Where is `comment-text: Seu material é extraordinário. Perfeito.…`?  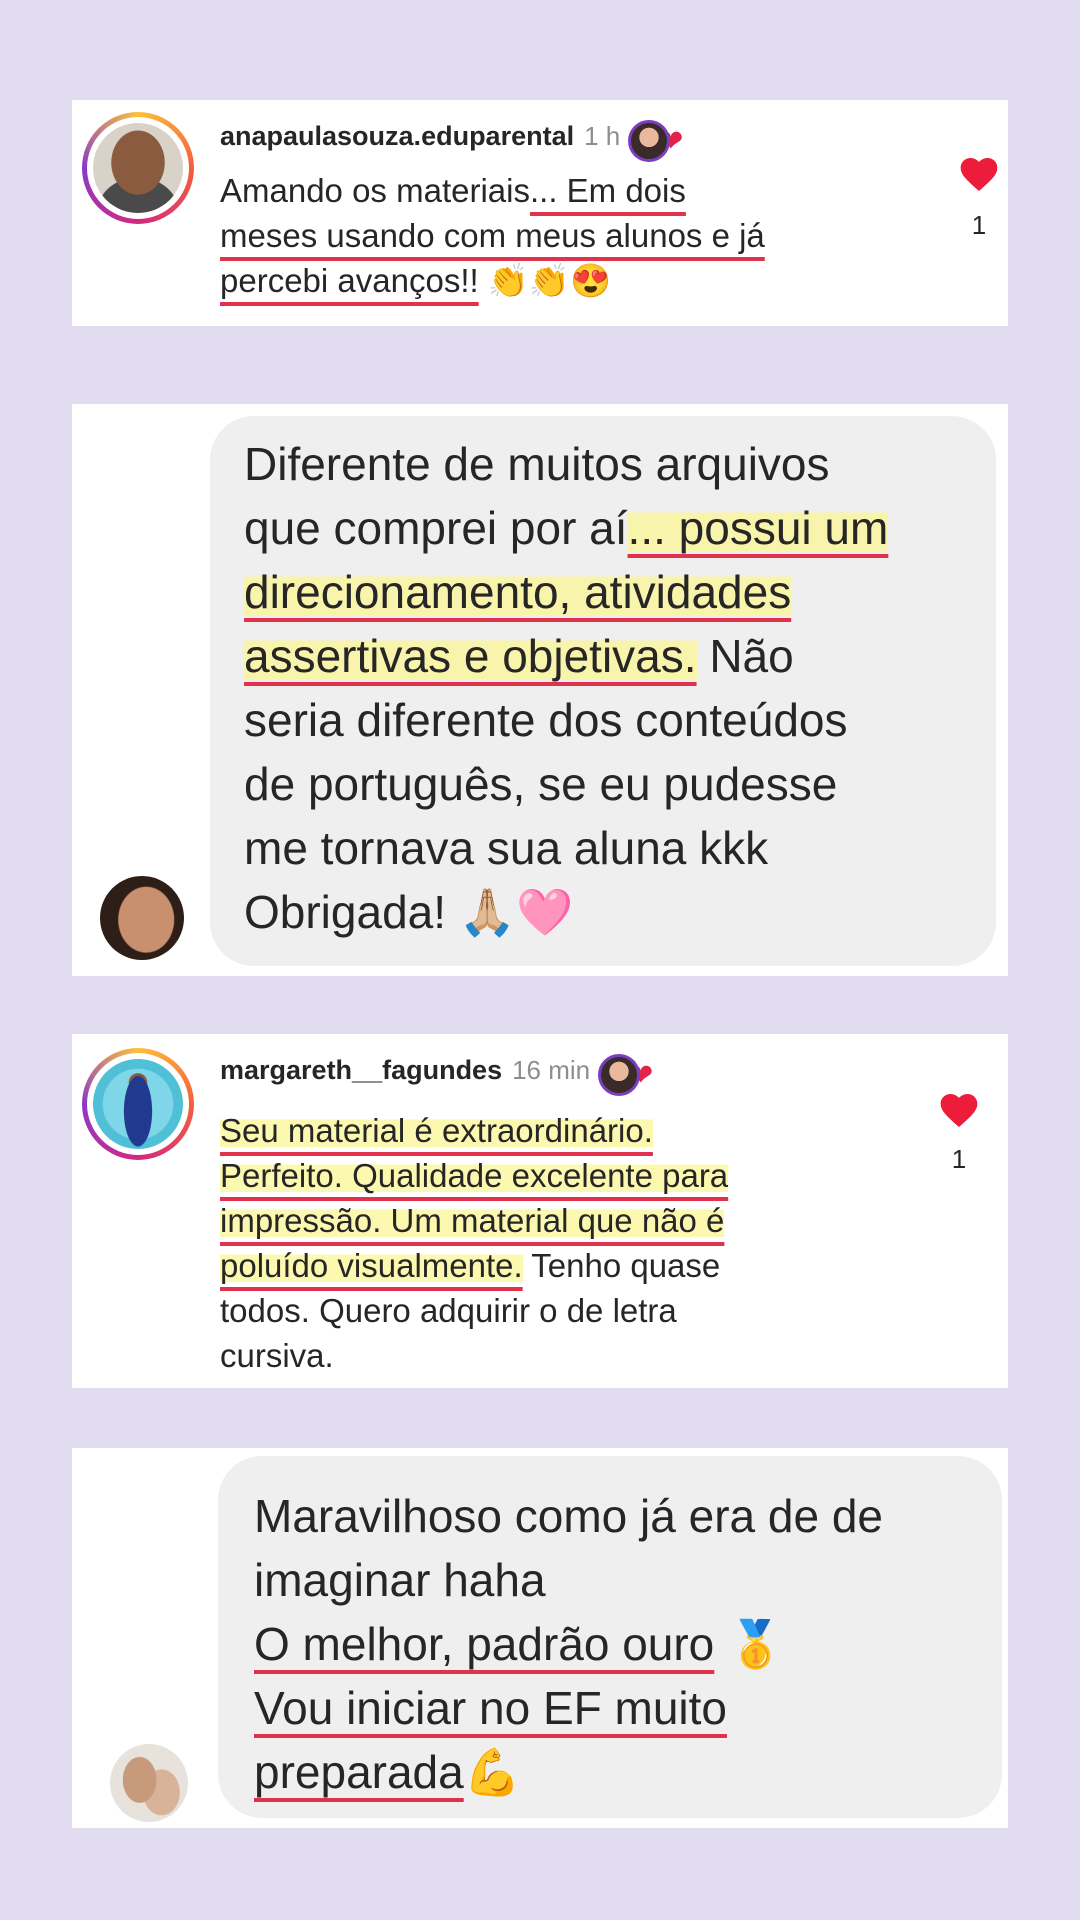 comment-text: Seu material é extraordinário. Perfeito.… is located at coordinates (474, 1243).